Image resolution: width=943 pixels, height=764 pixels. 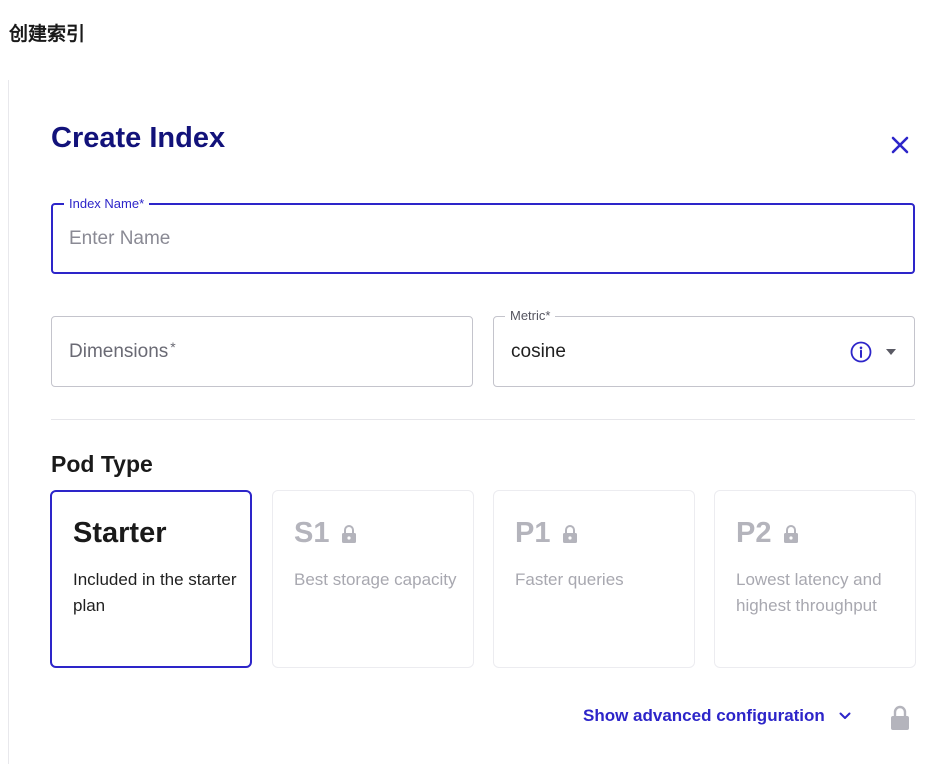 What do you see at coordinates (120, 533) in the screenshot?
I see `pod-name: Starter` at bounding box center [120, 533].